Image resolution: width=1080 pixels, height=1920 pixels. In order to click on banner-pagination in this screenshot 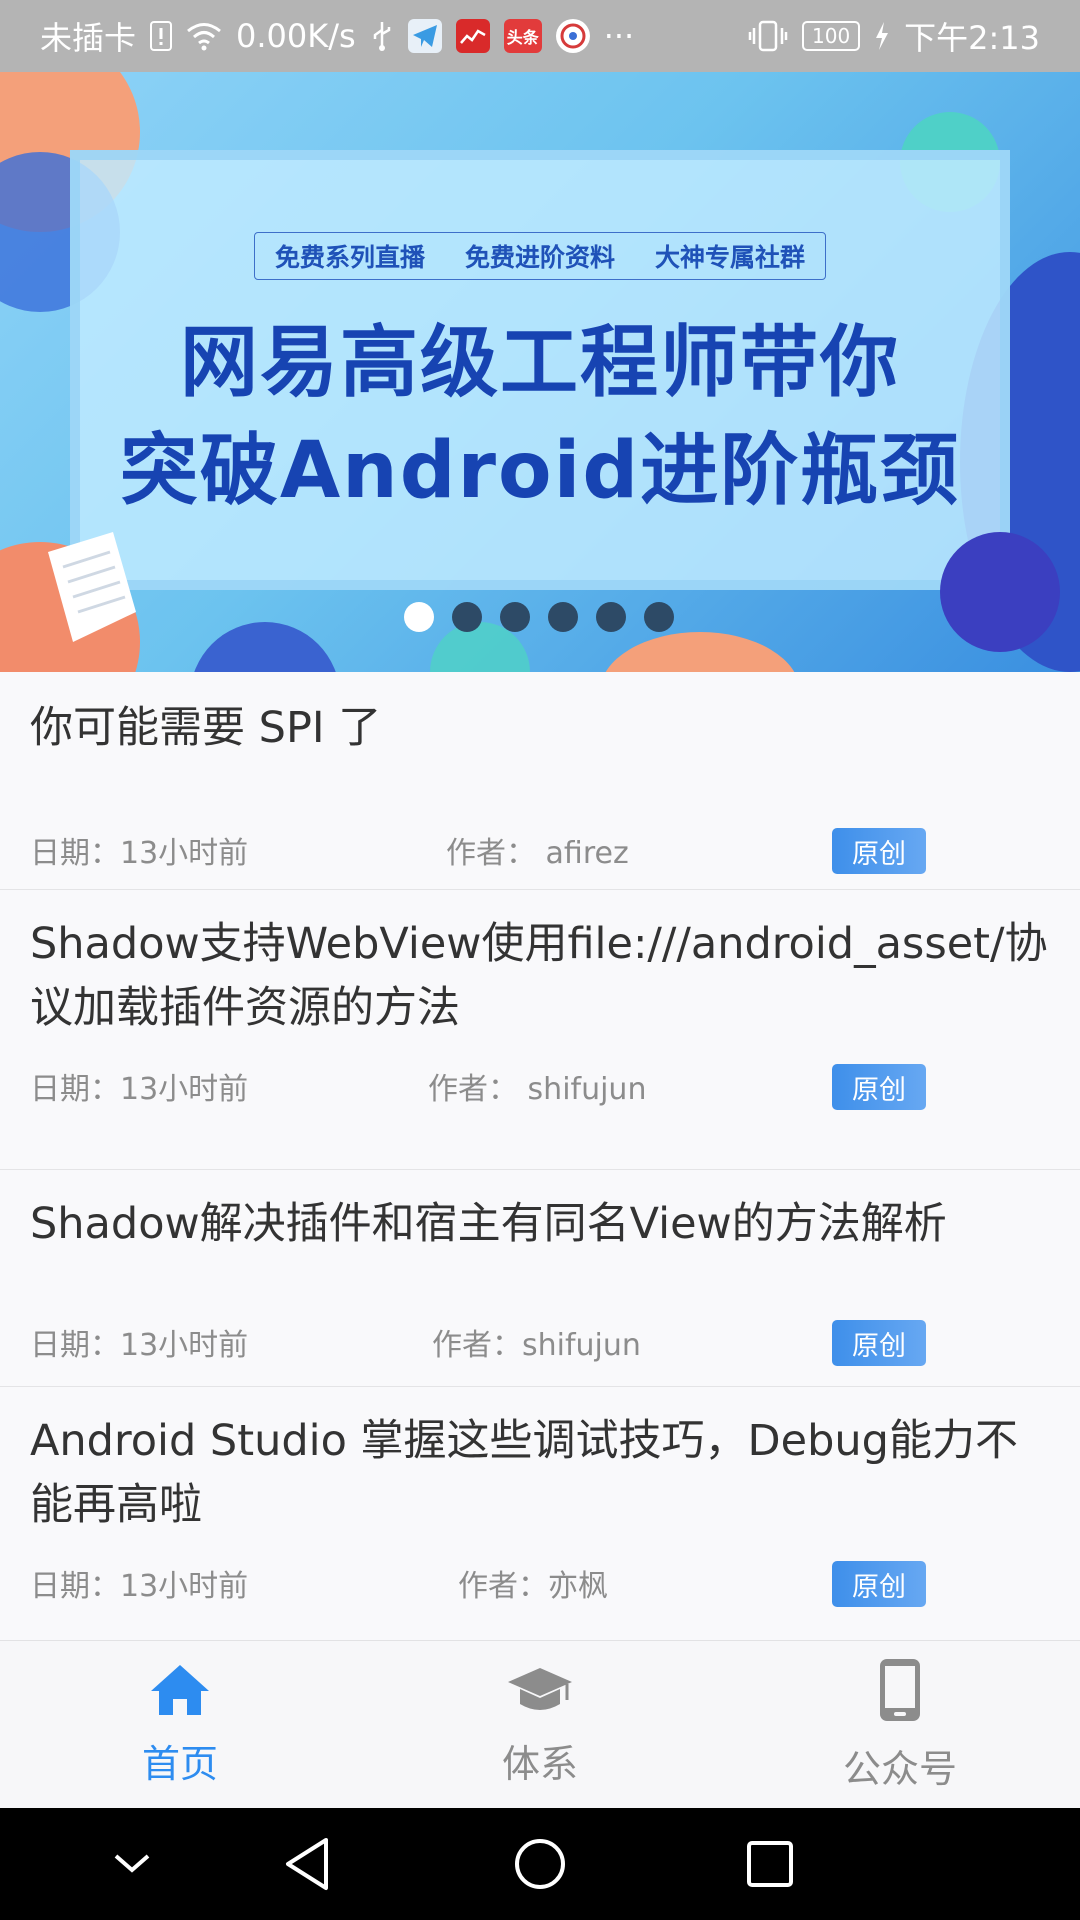, I will do `click(539, 617)`.